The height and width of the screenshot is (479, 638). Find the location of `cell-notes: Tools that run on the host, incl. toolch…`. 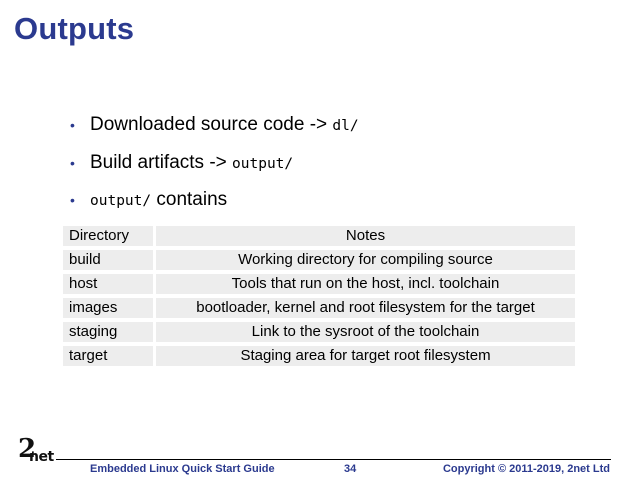

cell-notes: Tools that run on the host, incl. toolch… is located at coordinates (364, 285).